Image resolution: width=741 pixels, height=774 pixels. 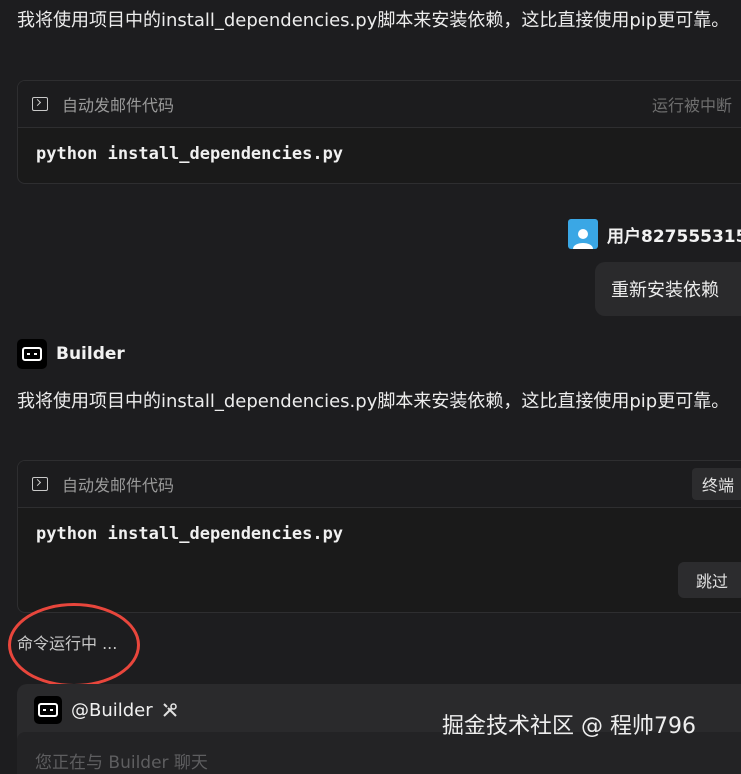 I want to click on watermark: 掘金技术社区 @ 程帅796, so click(x=569, y=726).